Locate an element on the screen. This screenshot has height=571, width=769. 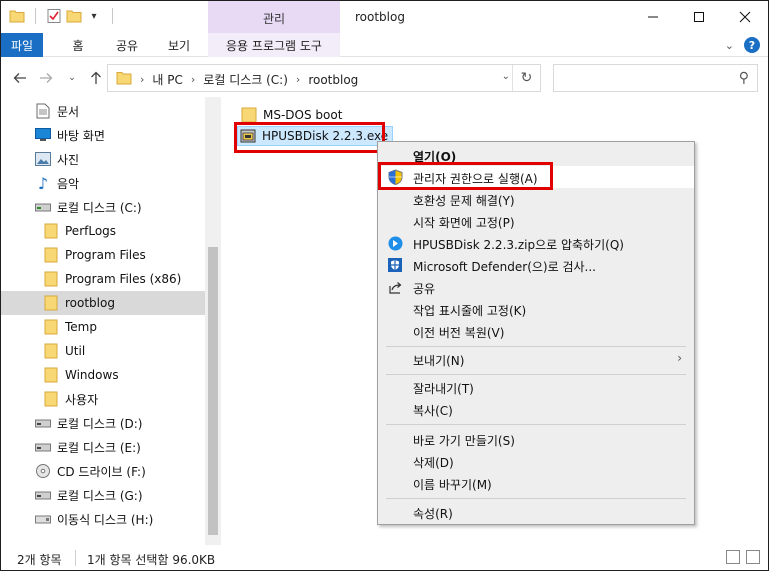
properties-icon is located at coordinates (54, 16).